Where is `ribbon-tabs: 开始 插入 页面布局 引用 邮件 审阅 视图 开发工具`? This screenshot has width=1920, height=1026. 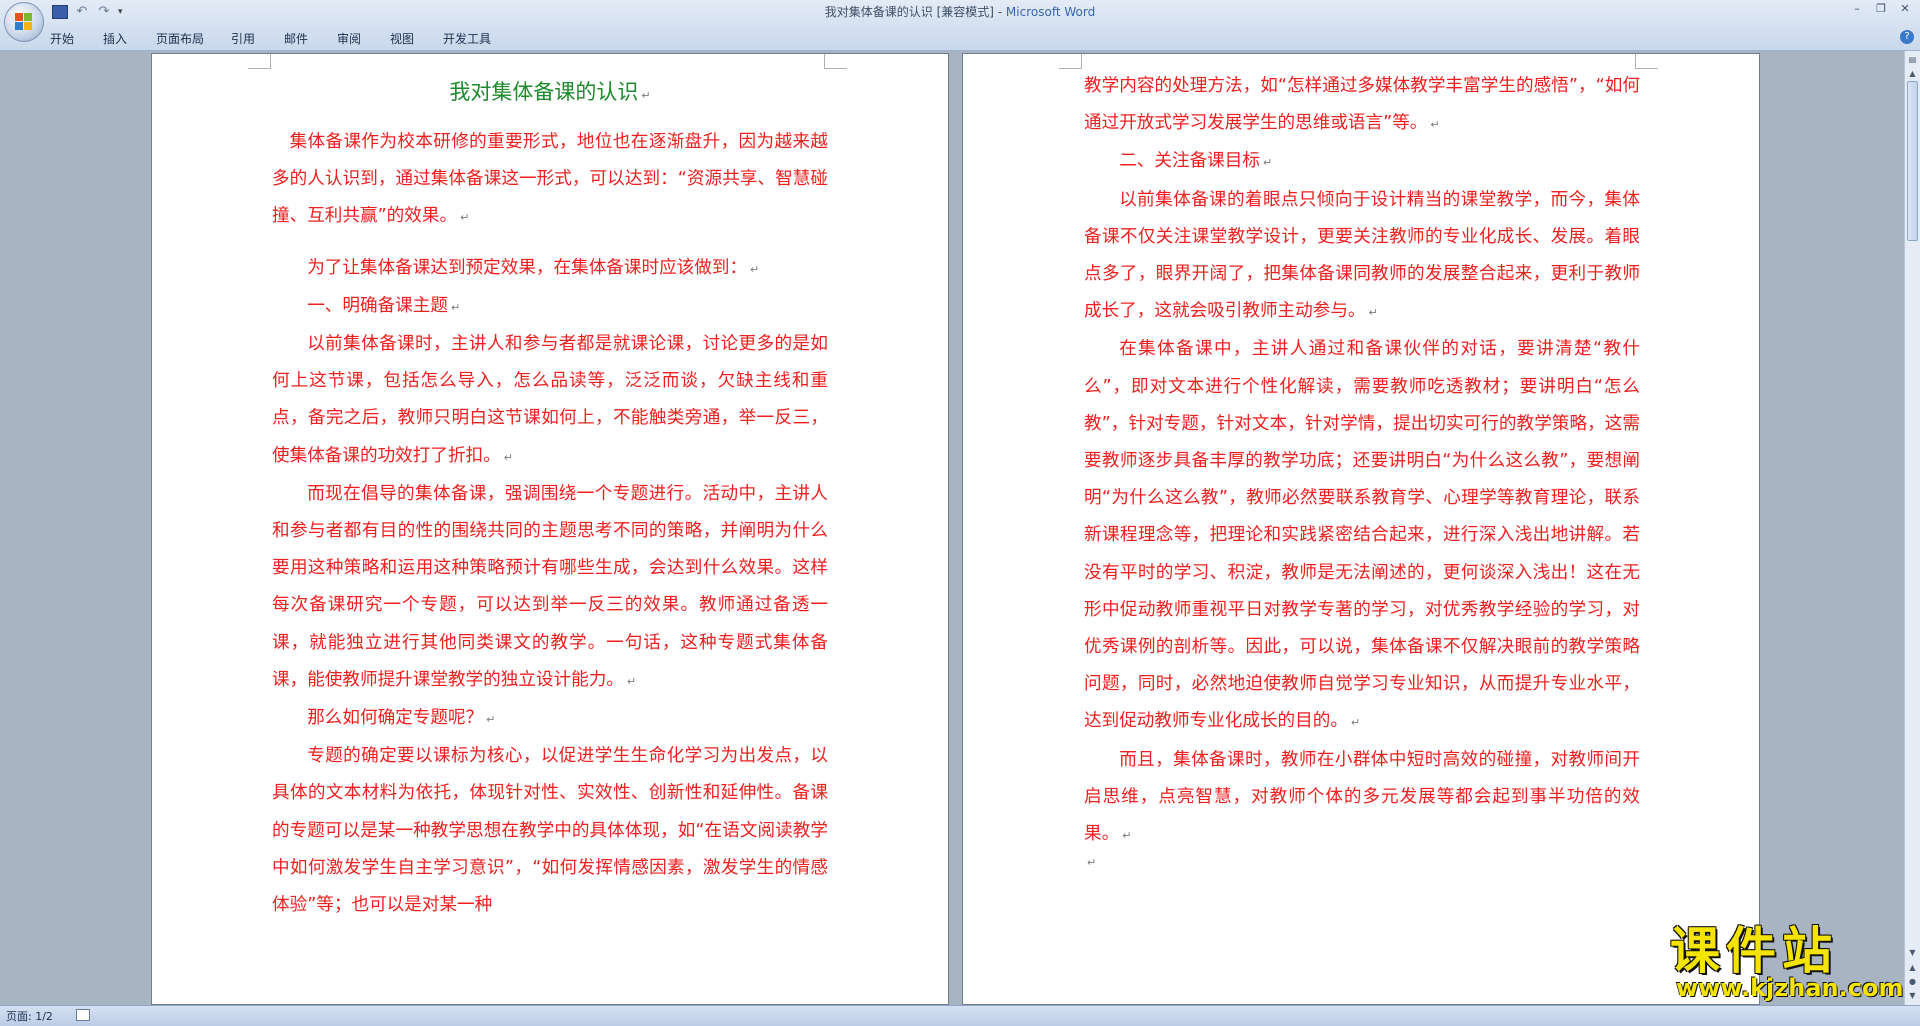 ribbon-tabs: 开始 插入 页面布局 引用 邮件 审阅 视图 开发工具 is located at coordinates (284, 39).